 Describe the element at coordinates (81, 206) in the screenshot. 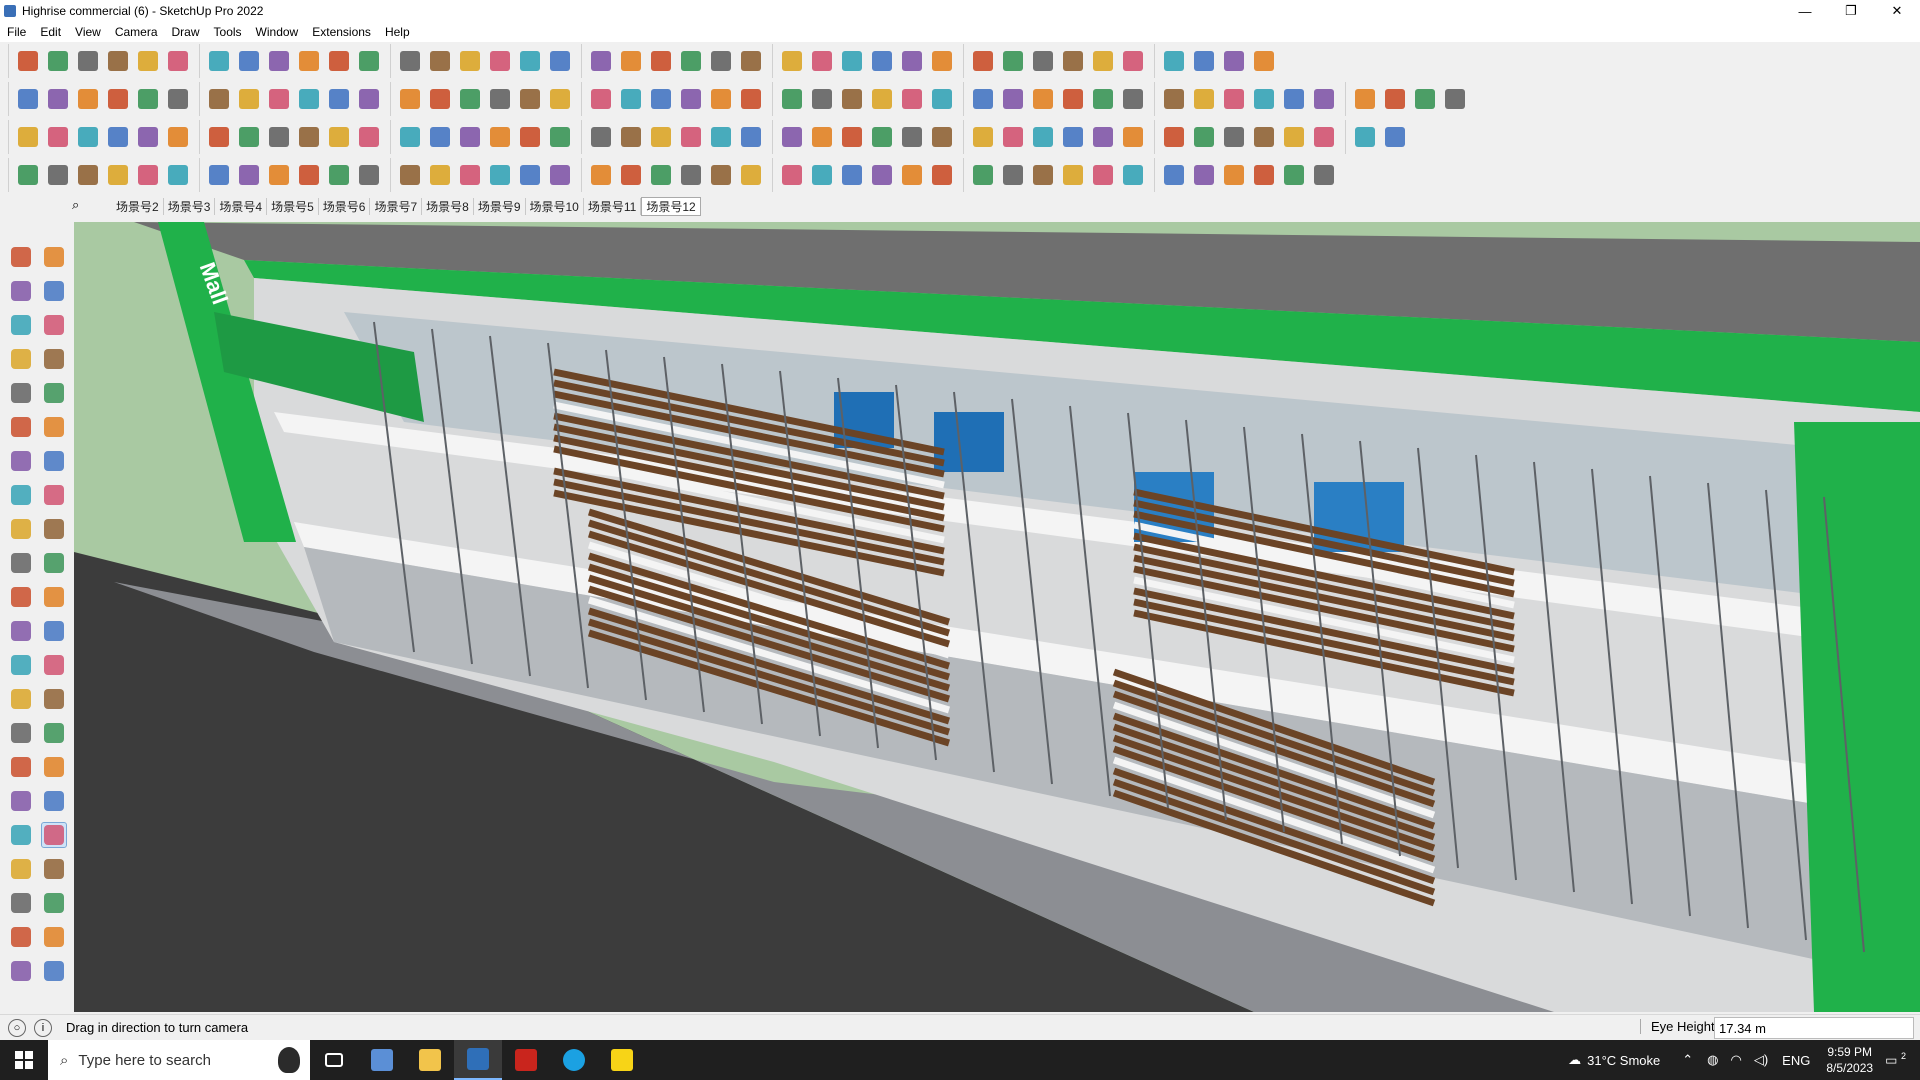

I see `search-icon: ⌕` at that location.